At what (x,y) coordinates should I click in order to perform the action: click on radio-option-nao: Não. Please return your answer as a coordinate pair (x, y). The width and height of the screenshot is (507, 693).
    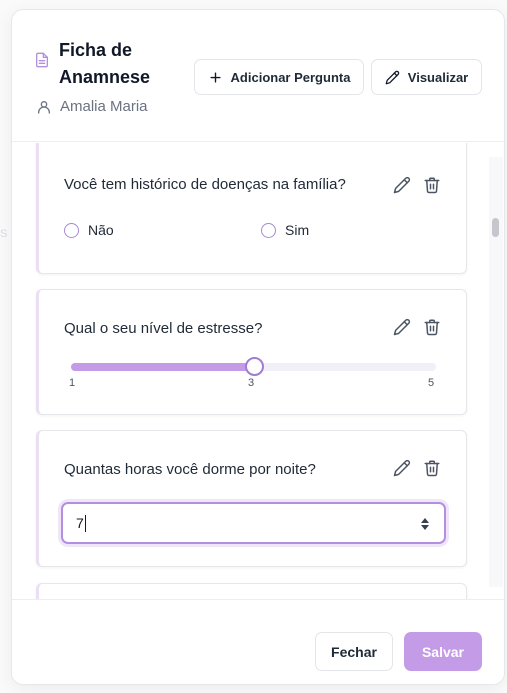
    Looking at the image, I should click on (89, 230).